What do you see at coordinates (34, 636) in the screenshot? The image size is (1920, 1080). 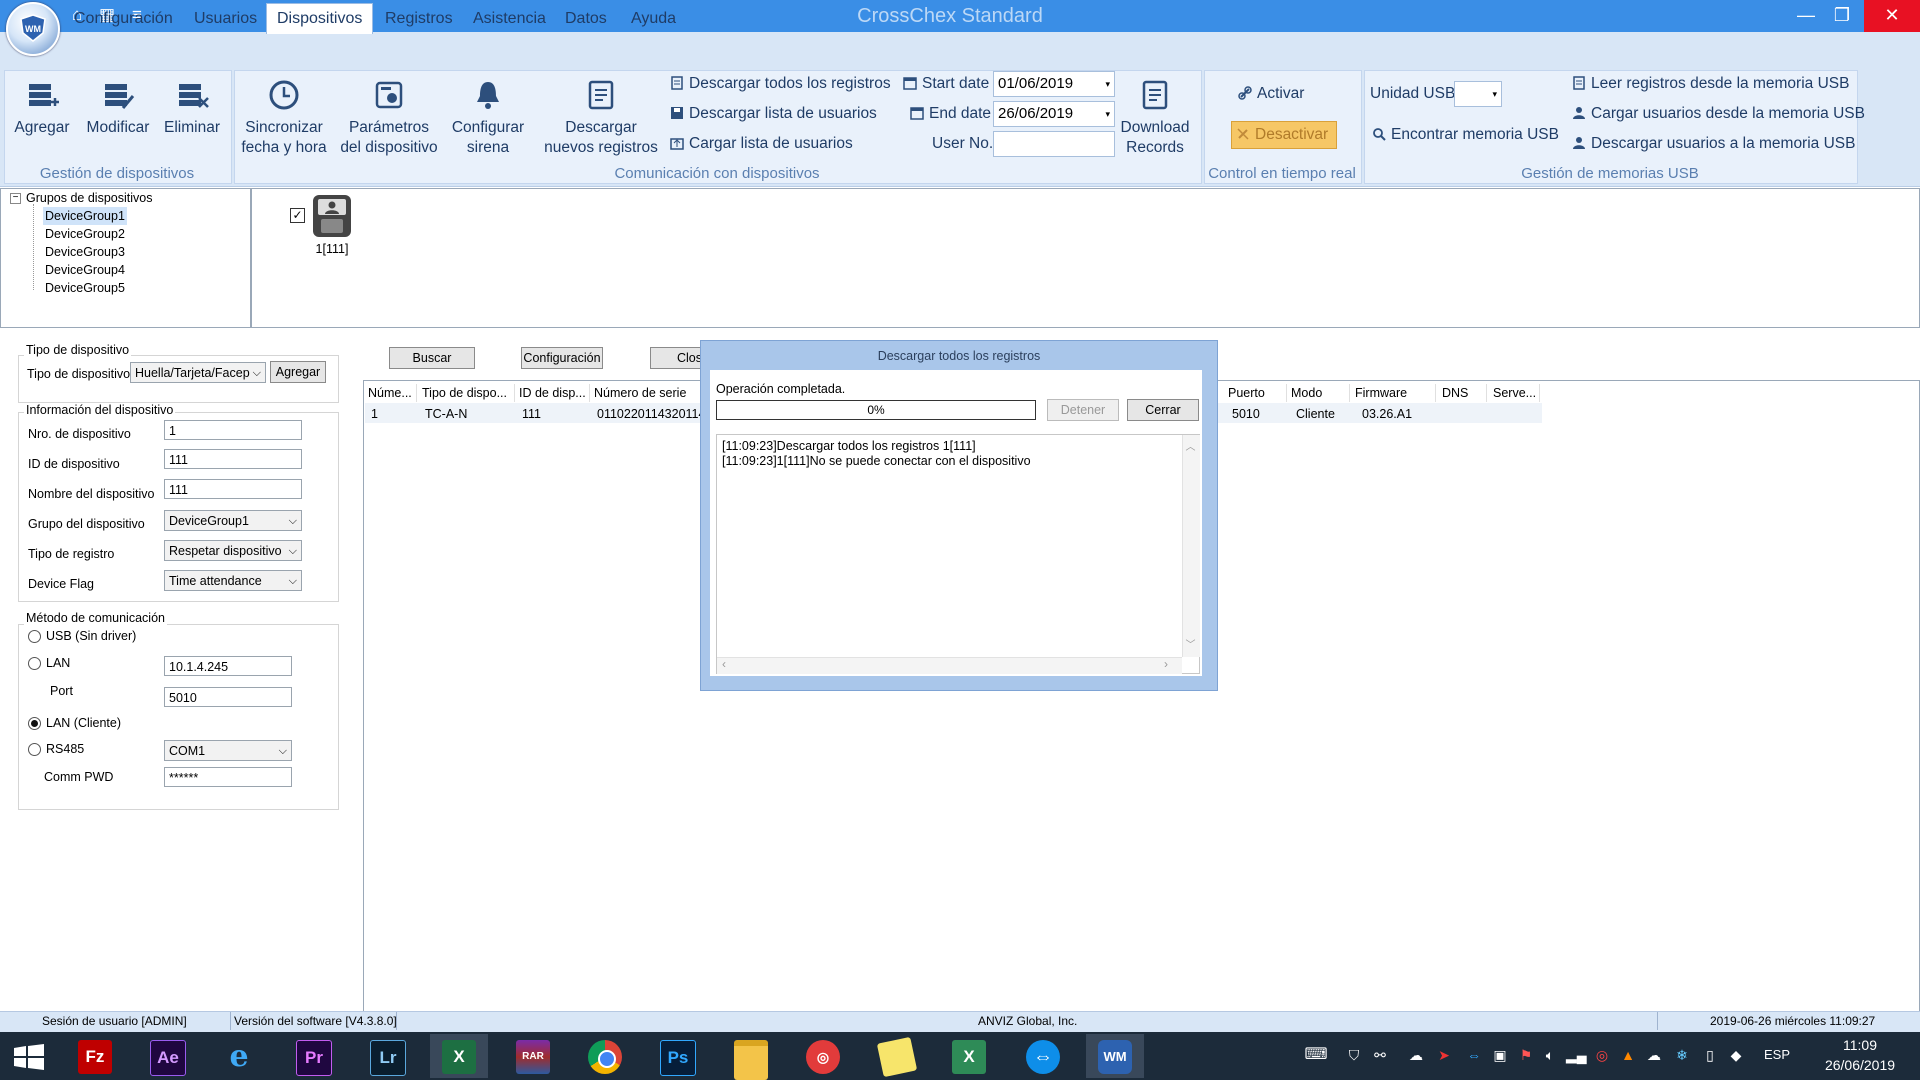 I see `radio-usb` at bounding box center [34, 636].